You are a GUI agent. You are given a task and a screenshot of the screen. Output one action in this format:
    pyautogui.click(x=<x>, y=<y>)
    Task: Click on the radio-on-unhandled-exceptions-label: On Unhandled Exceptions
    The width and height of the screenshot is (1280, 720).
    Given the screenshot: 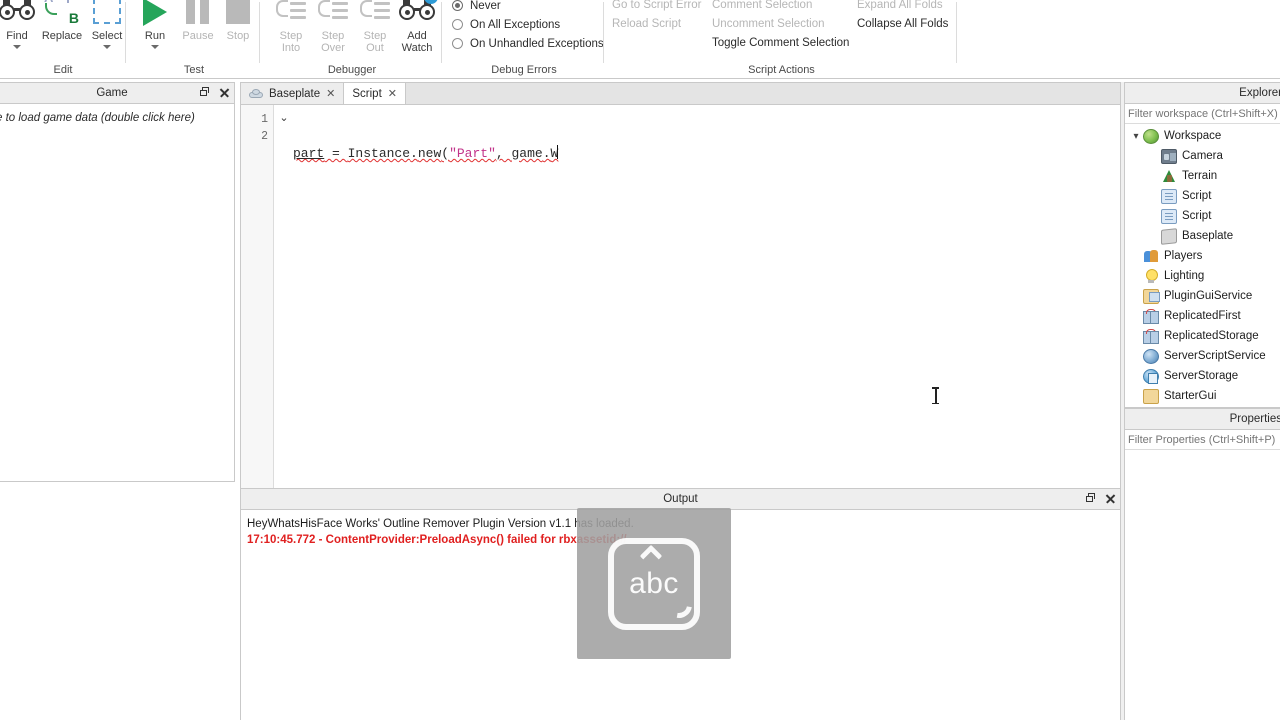 What is the action you would take?
    pyautogui.click(x=537, y=43)
    